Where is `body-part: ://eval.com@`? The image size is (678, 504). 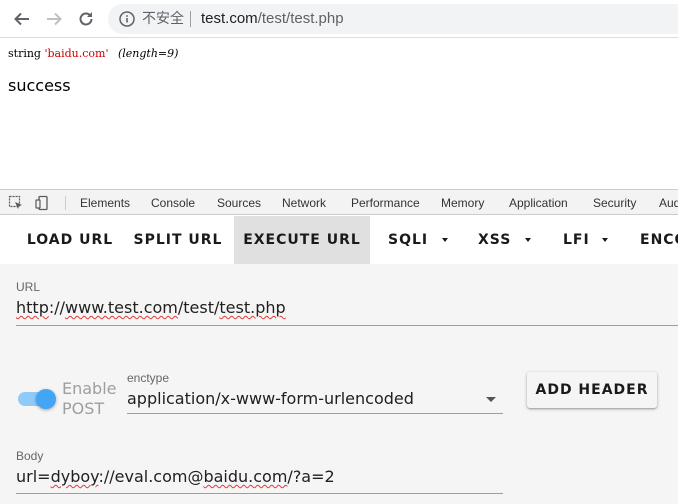 body-part: ://eval.com@ is located at coordinates (151, 476).